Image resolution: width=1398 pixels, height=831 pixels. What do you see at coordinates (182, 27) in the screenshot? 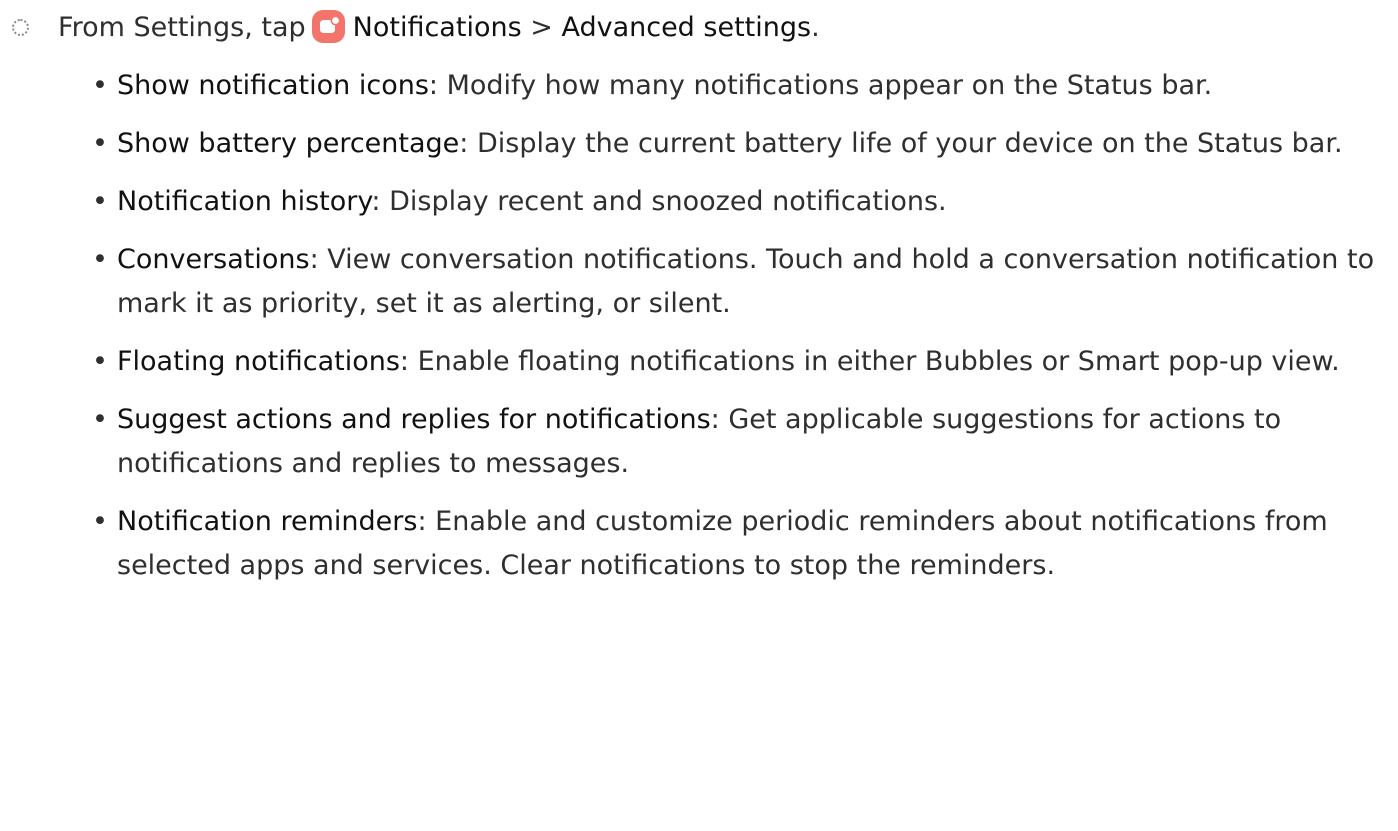
I see `step-prefix: From Settings, tap` at bounding box center [182, 27].